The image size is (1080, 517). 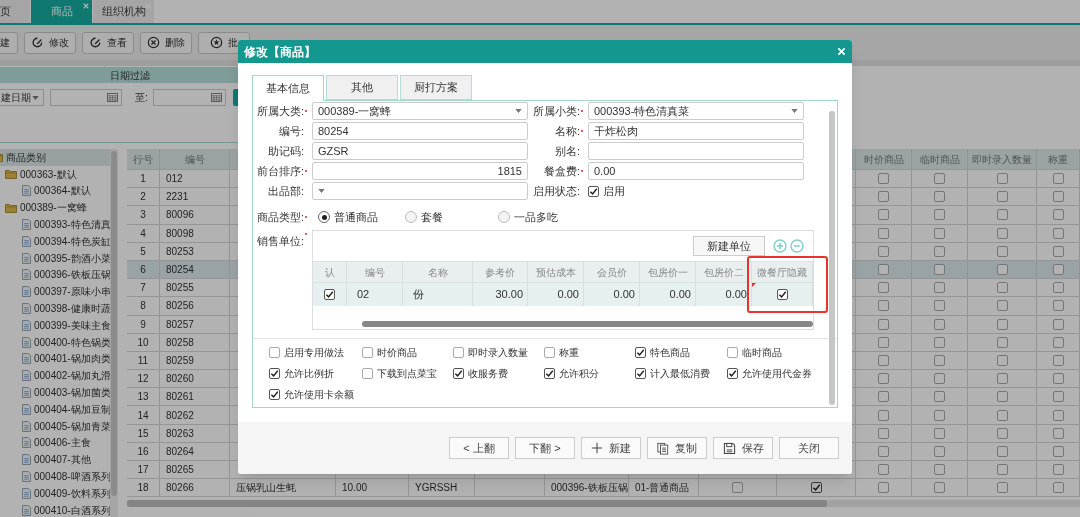 What do you see at coordinates (57, 208) in the screenshot?
I see `tree-item: 000389-一窝蜂` at bounding box center [57, 208].